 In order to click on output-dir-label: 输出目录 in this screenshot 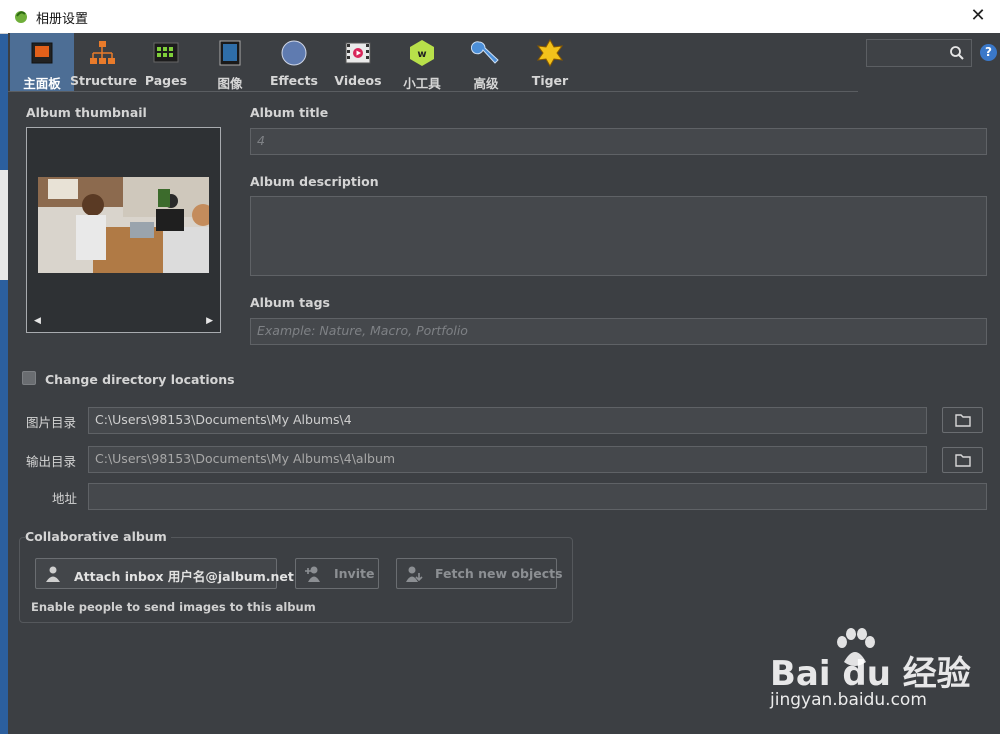, I will do `click(51, 461)`.